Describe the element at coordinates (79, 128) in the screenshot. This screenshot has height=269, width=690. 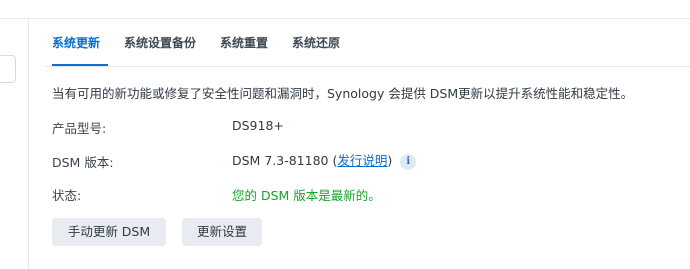
I see `model-label: 产品型号:` at that location.